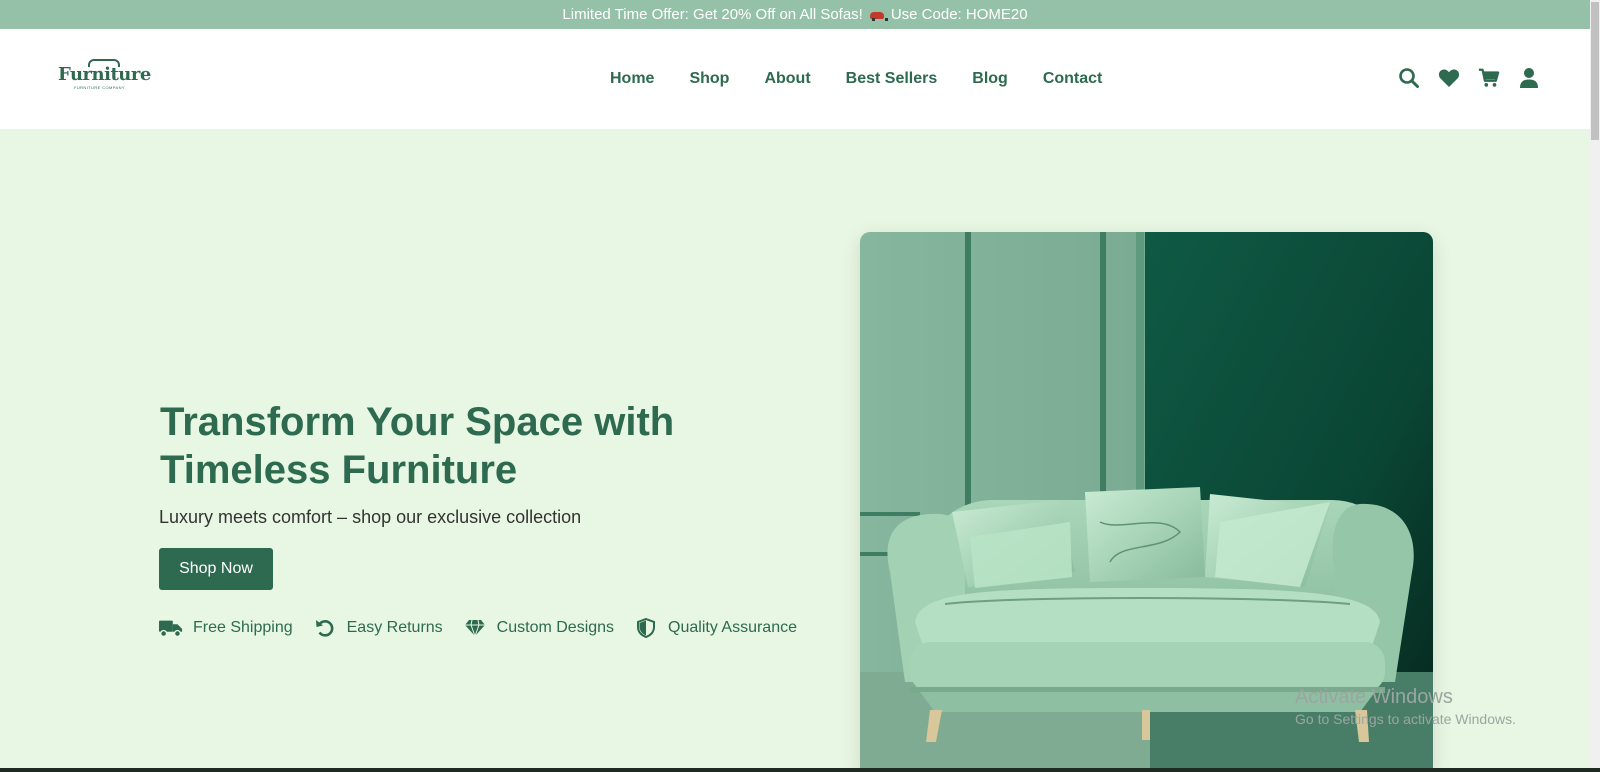 This screenshot has height=772, width=1600. What do you see at coordinates (1073, 79) in the screenshot?
I see `nav-contact: Contact` at bounding box center [1073, 79].